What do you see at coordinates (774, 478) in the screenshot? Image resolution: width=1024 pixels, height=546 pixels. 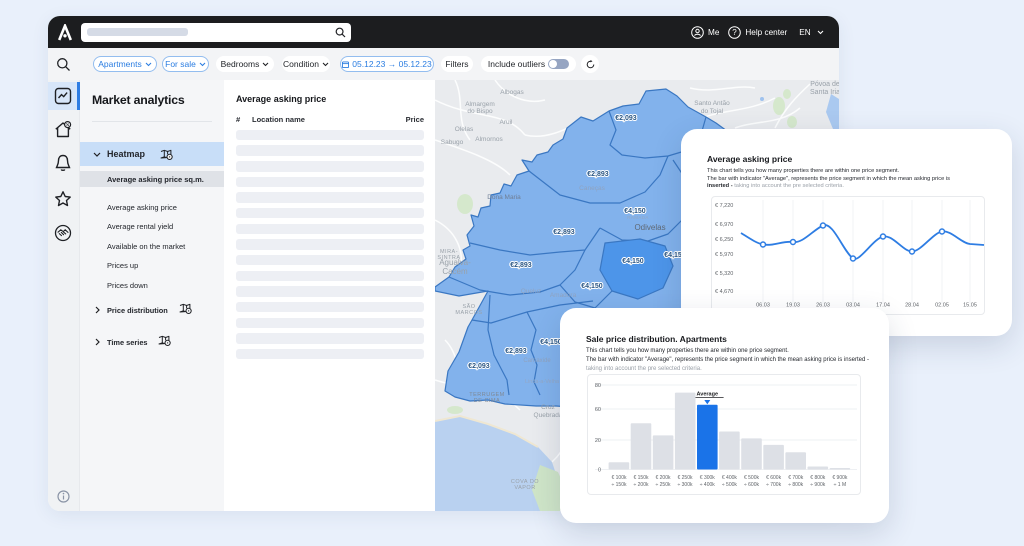 I see `svg-text: € 600k` at bounding box center [774, 478].